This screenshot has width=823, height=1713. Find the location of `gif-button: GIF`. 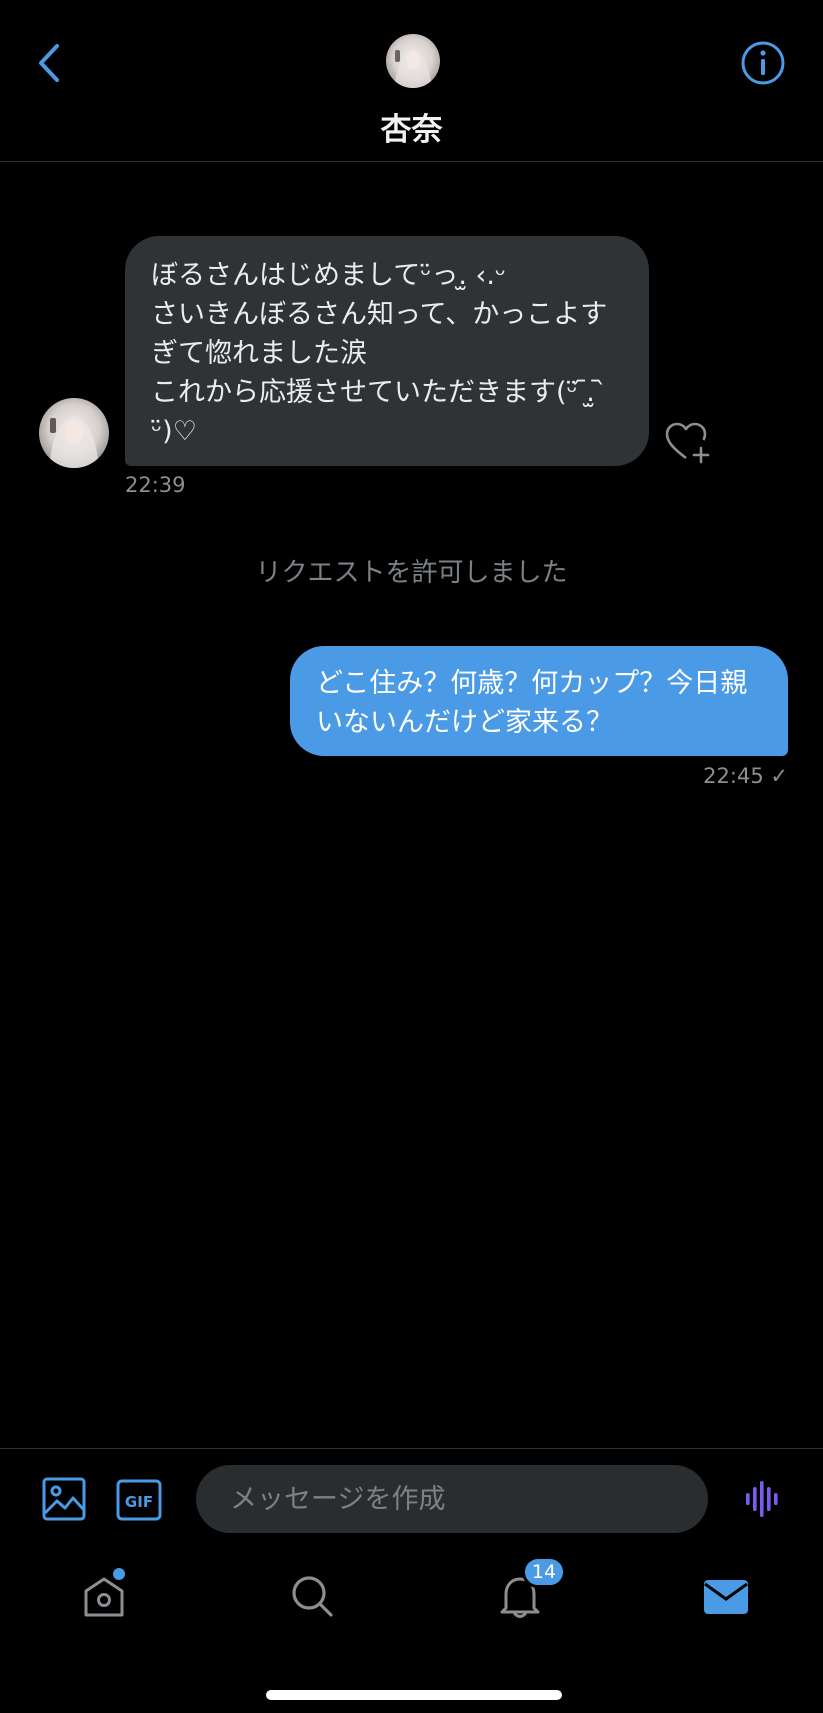

gif-button: GIF is located at coordinates (139, 1500).